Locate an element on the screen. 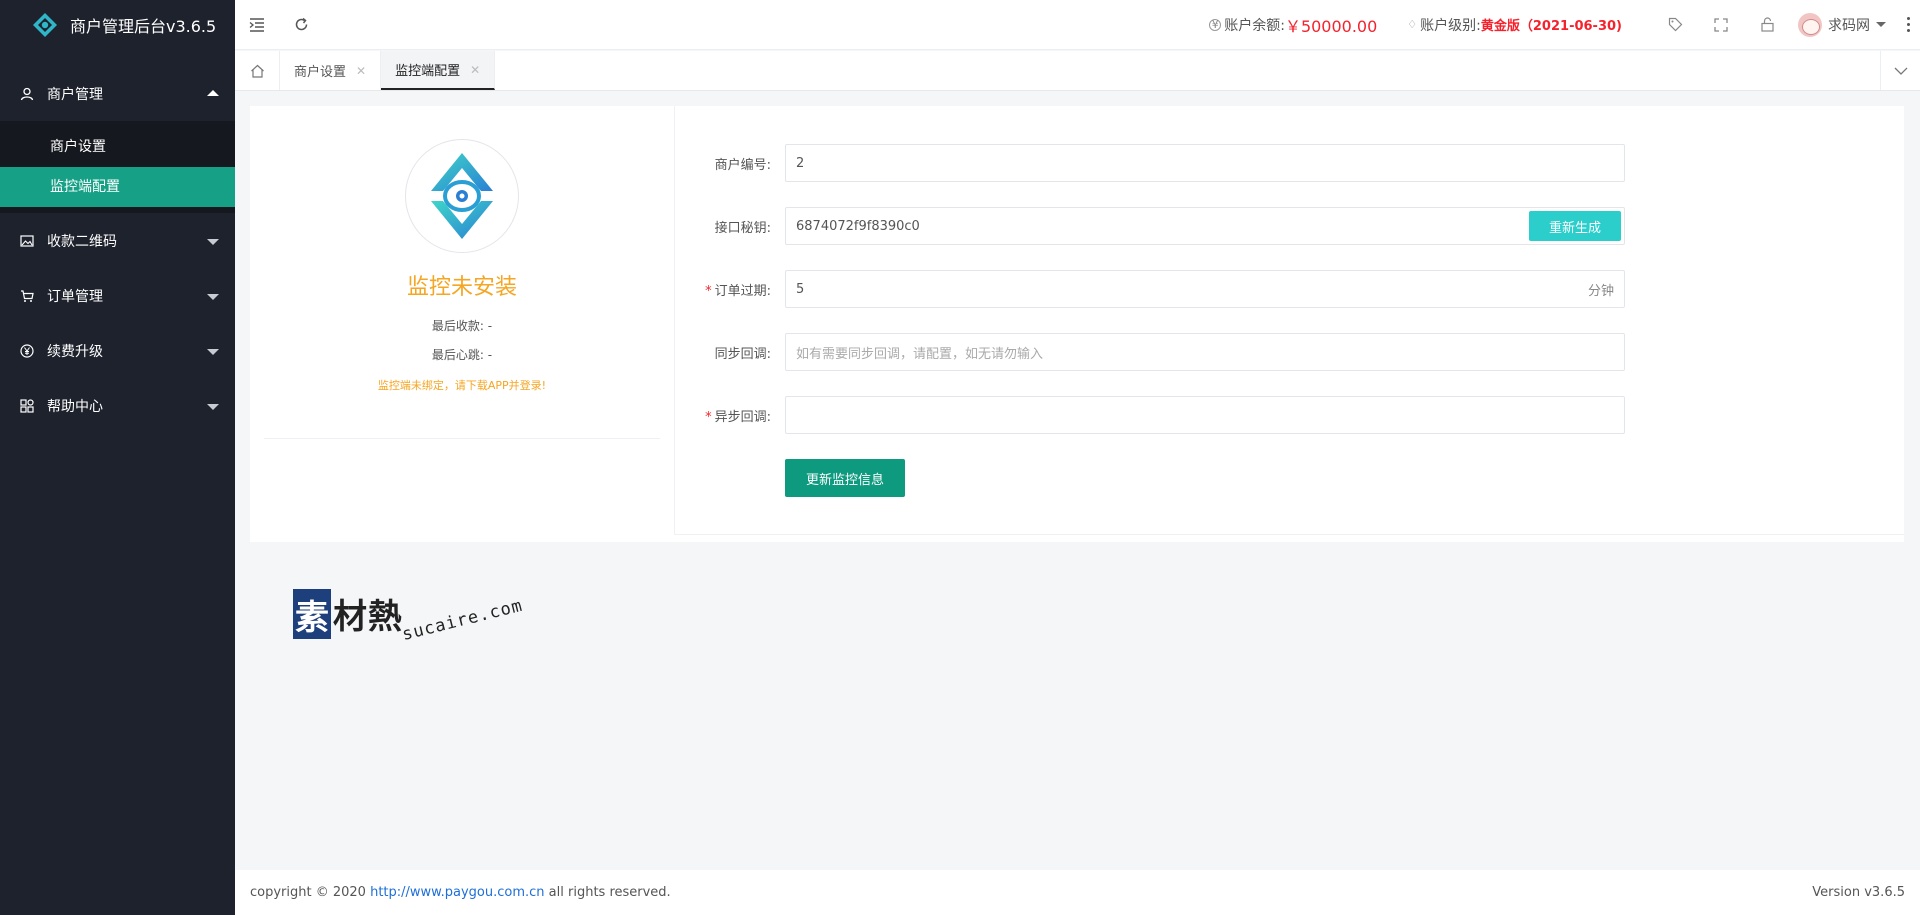 This screenshot has height=915, width=1920. app-logo: 商户管理后台v3.6.5 is located at coordinates (117, 25).